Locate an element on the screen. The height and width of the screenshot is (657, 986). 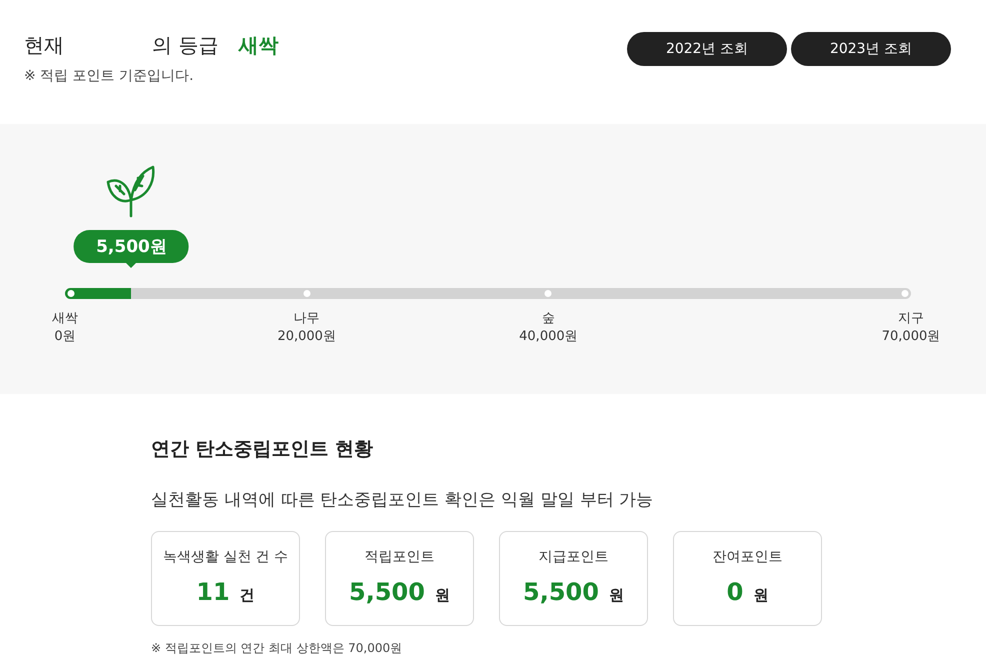
stat-label: 적립포인트 is located at coordinates (399, 557).